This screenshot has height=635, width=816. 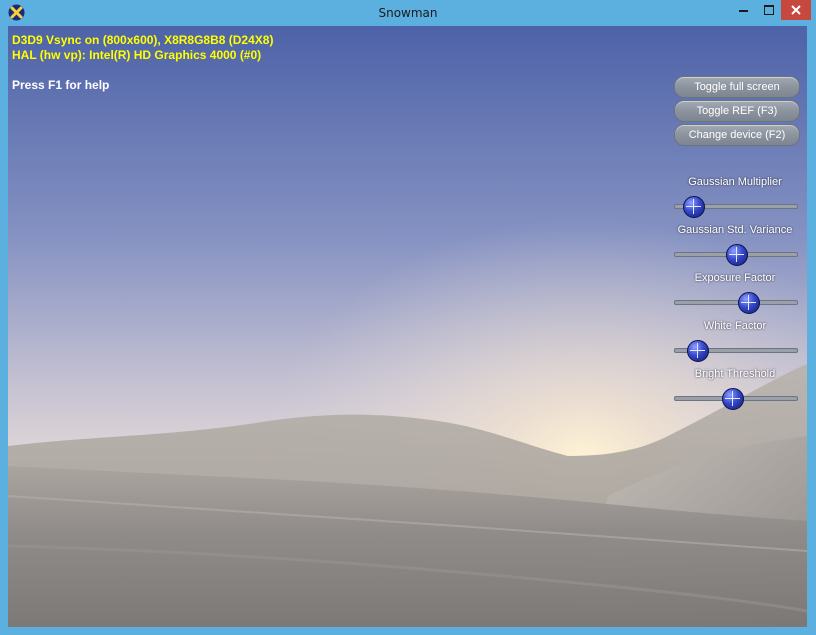 What do you see at coordinates (736, 303) in the screenshot?
I see `exposure-factor-slider` at bounding box center [736, 303].